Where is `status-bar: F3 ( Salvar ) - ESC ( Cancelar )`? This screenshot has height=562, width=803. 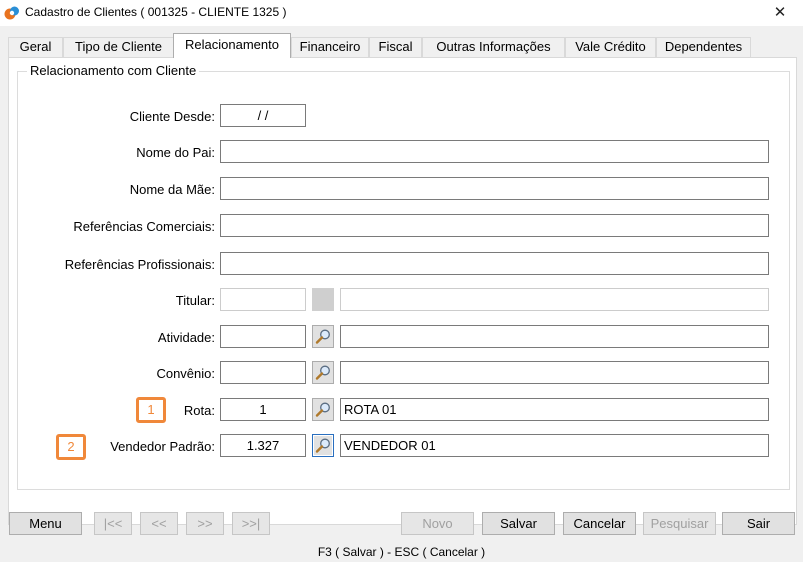 status-bar: F3 ( Salvar ) - ESC ( Cancelar ) is located at coordinates (401, 552).